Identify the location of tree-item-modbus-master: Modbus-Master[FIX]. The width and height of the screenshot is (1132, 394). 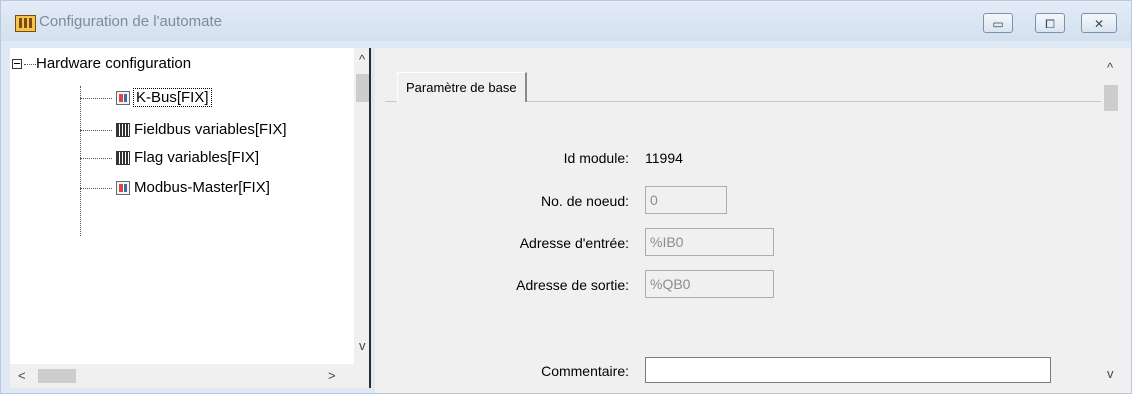
(175, 187).